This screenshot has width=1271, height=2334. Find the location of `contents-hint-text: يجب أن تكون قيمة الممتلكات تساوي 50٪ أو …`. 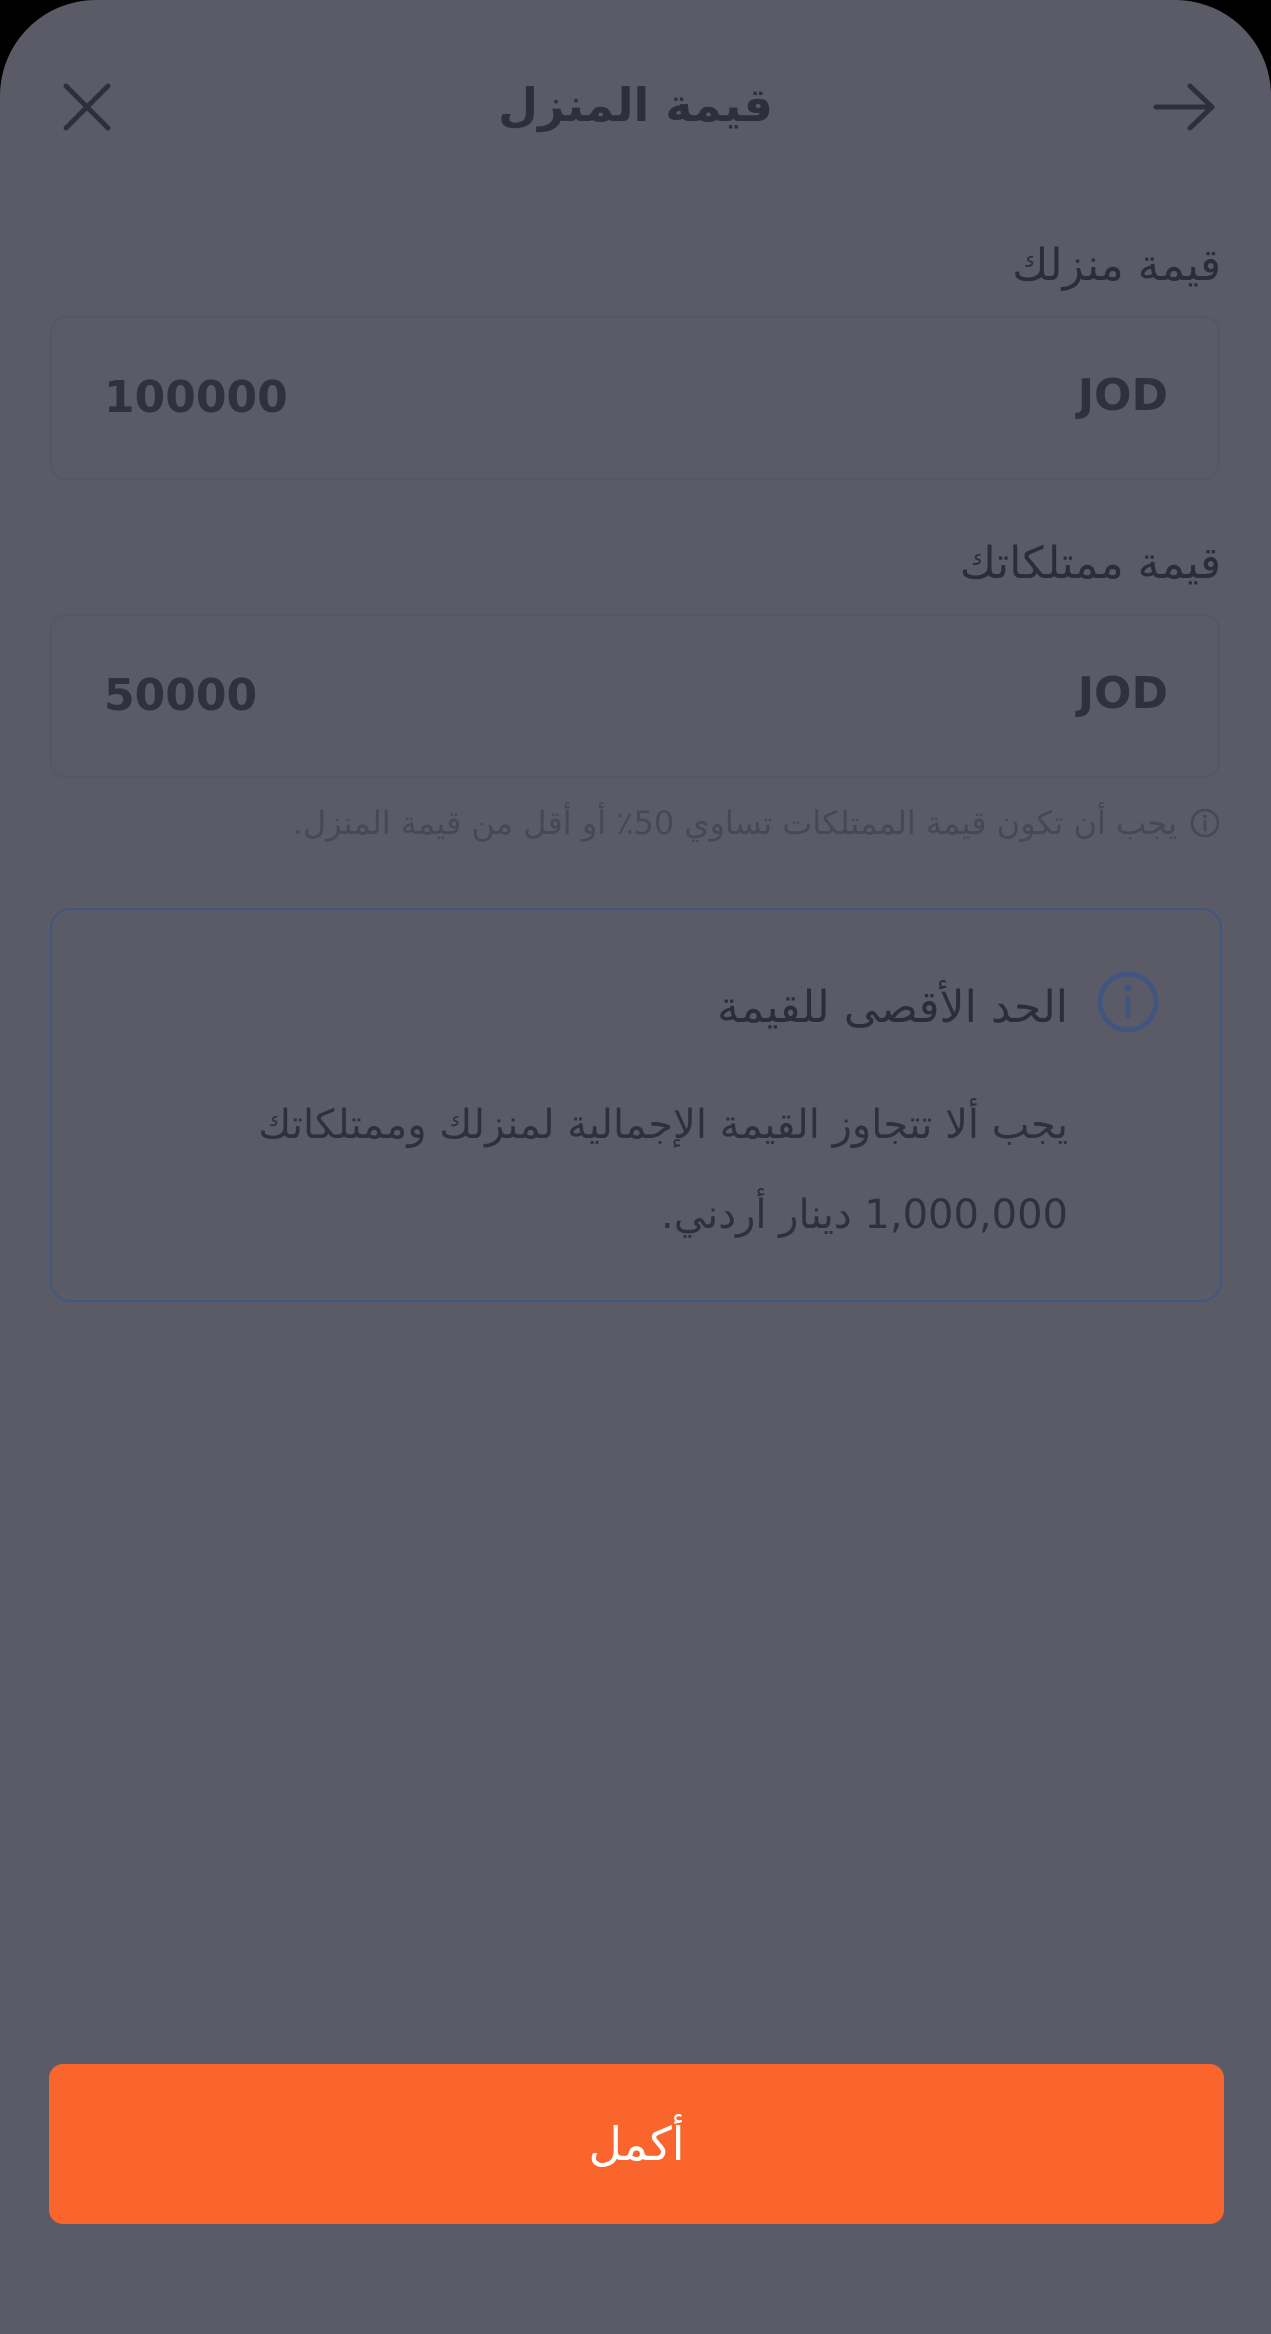

contents-hint-text: يجب أن تكون قيمة الممتلكات تساوي 50٪ أو … is located at coordinates (734, 823).